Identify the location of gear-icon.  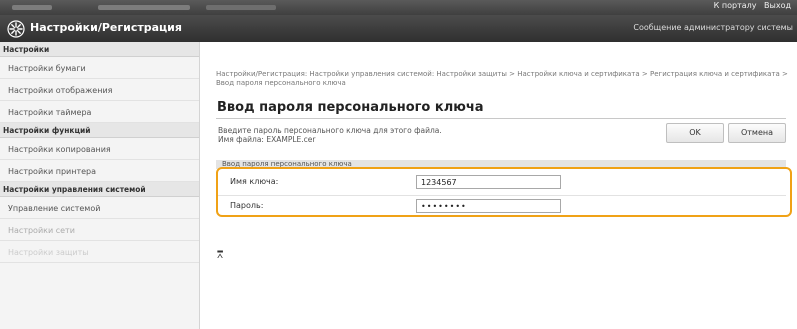
(16, 29).